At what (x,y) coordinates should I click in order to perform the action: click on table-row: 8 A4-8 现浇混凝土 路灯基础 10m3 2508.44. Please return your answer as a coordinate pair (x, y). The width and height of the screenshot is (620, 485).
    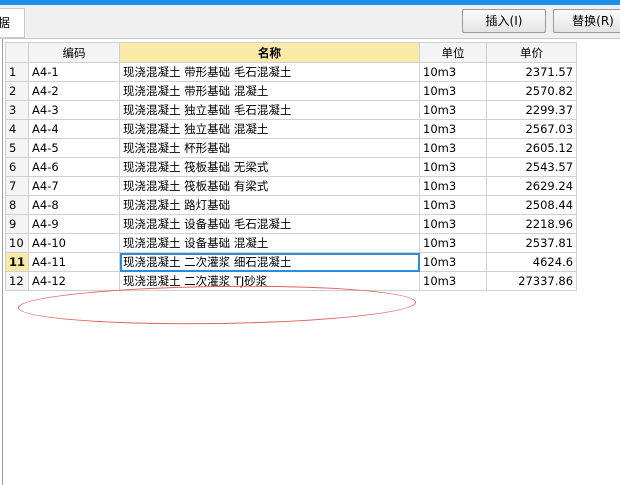
    Looking at the image, I should click on (291, 205).